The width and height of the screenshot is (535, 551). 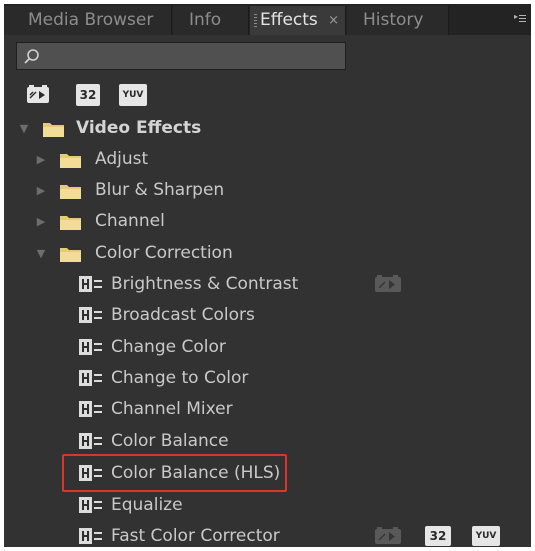 I want to click on close-icon: ×, so click(x=333, y=20).